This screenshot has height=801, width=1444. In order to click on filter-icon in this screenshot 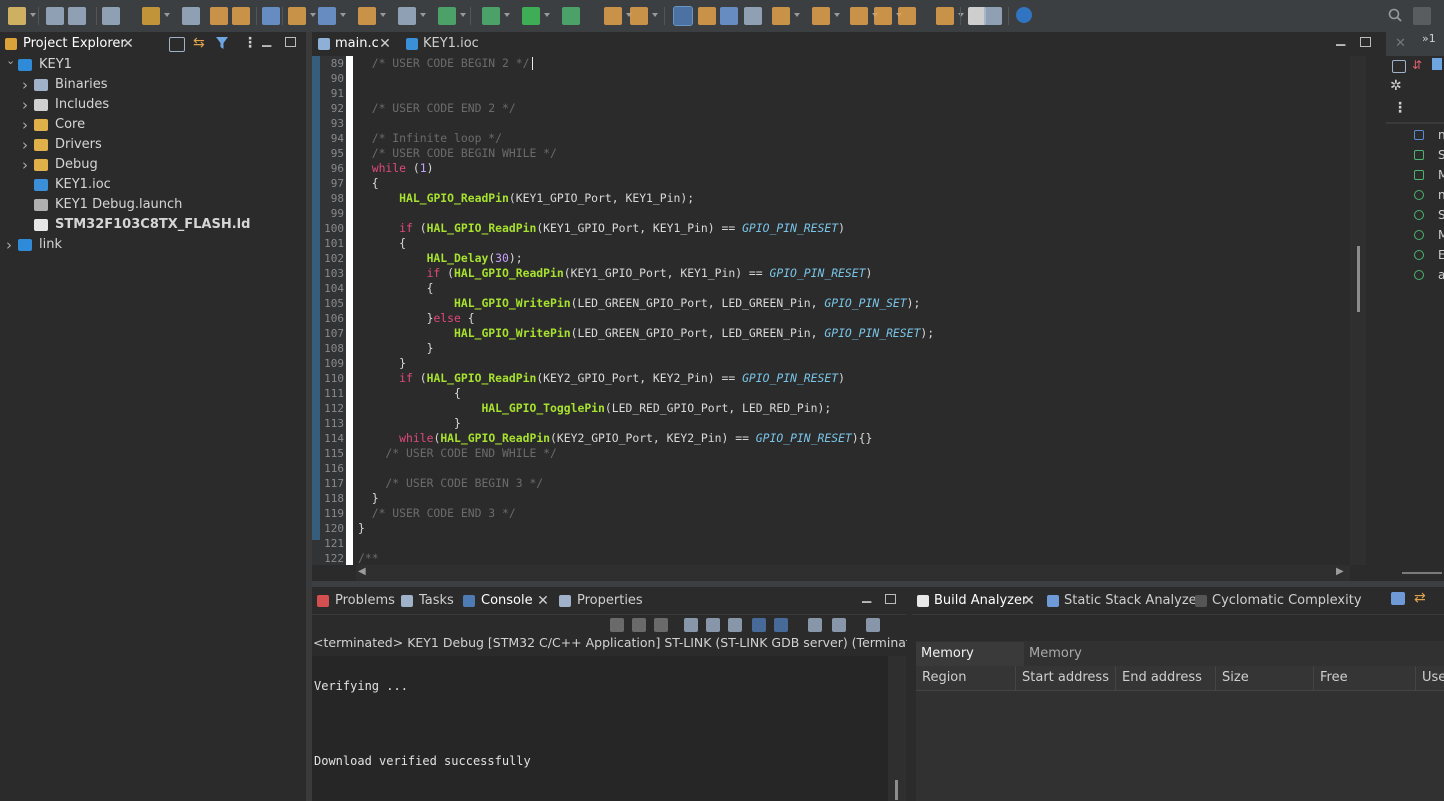, I will do `click(222, 45)`.